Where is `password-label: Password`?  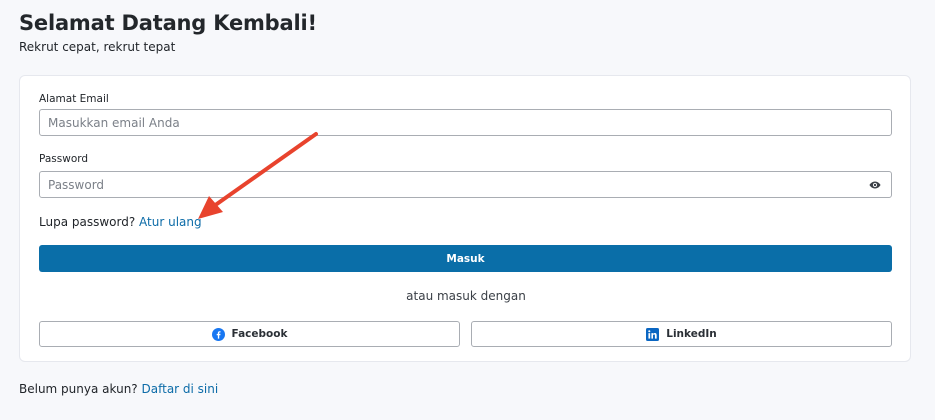 password-label: Password is located at coordinates (64, 159).